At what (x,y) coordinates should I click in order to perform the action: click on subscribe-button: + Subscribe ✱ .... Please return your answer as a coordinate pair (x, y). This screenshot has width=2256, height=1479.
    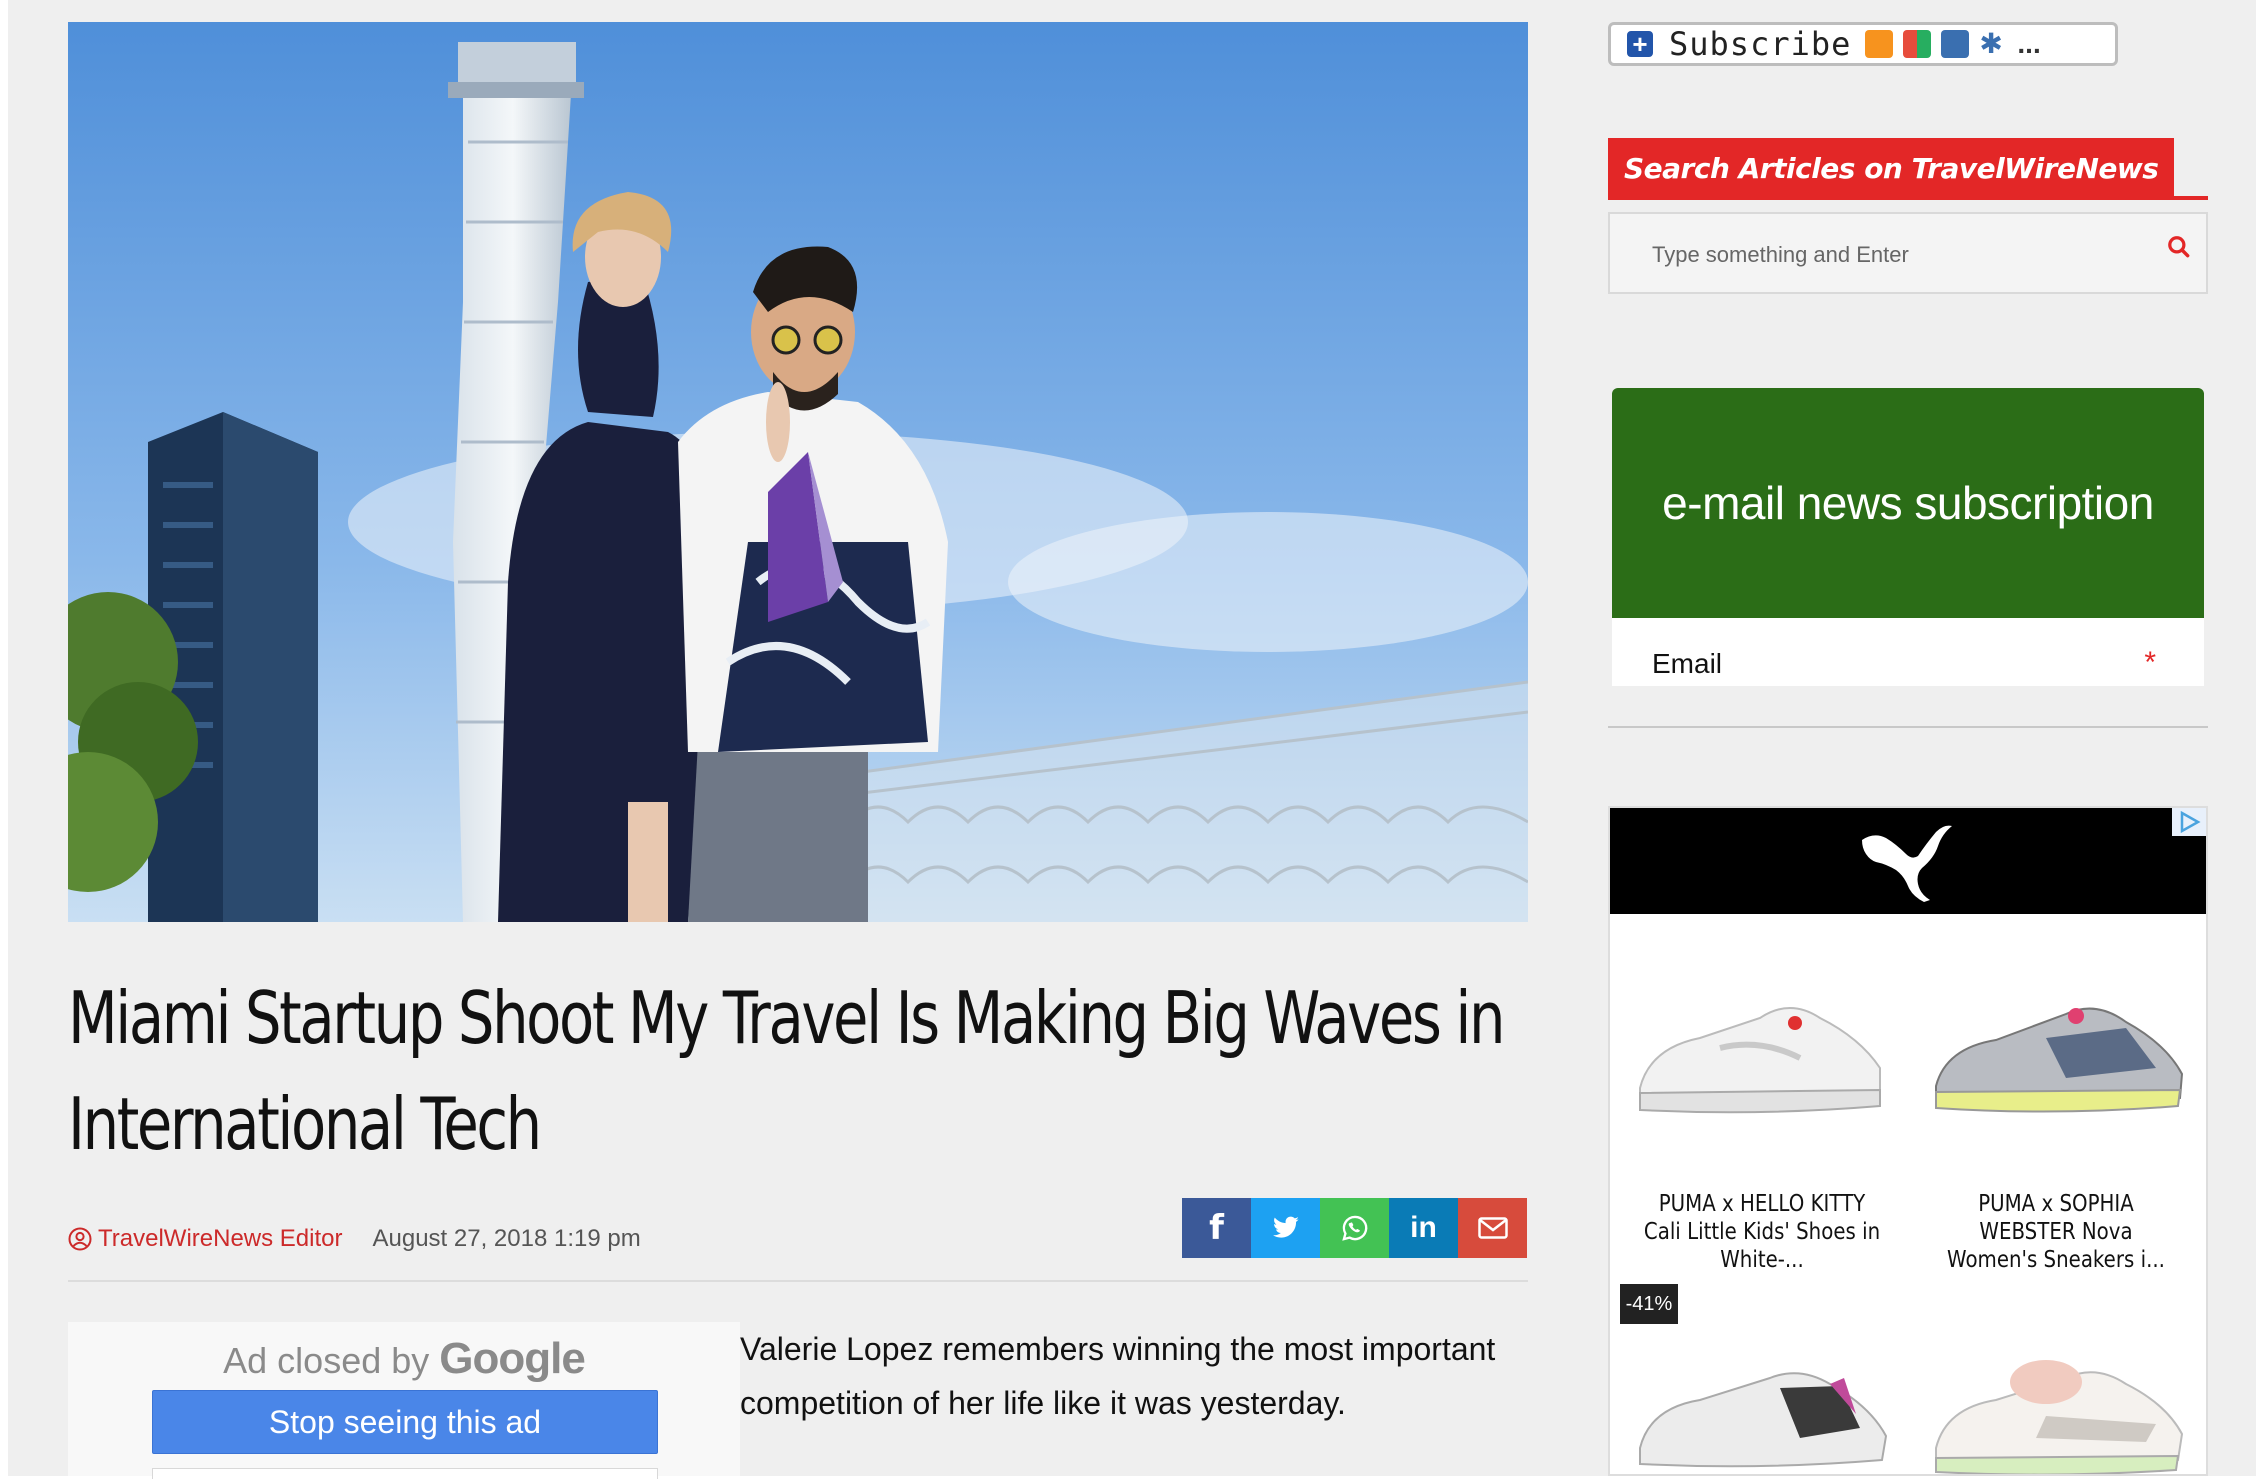
    Looking at the image, I should click on (1863, 44).